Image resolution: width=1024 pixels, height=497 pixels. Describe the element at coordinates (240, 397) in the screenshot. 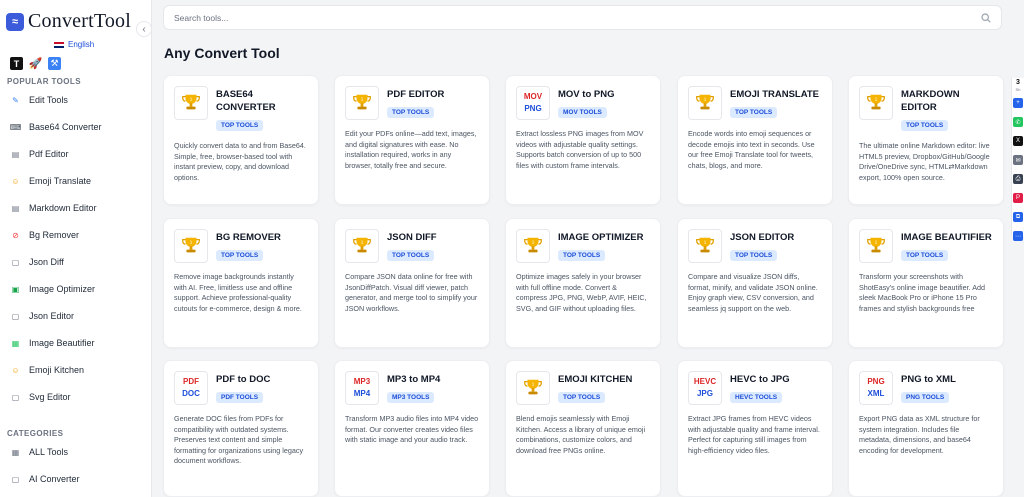

I see `category-badge: PDF TOOLS` at that location.